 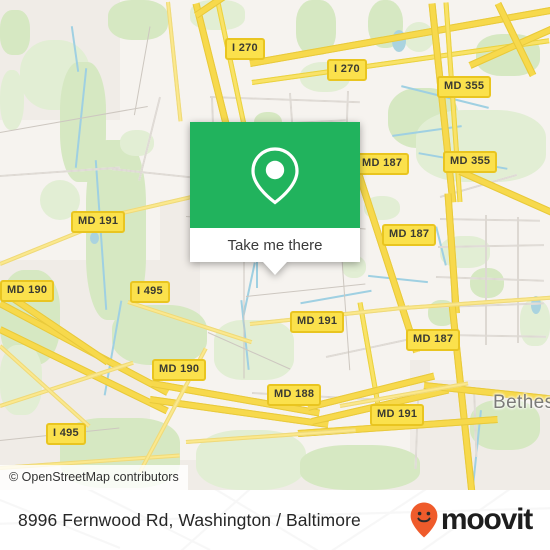 I want to click on moovit-wordmark: moovit, so click(x=486, y=519).